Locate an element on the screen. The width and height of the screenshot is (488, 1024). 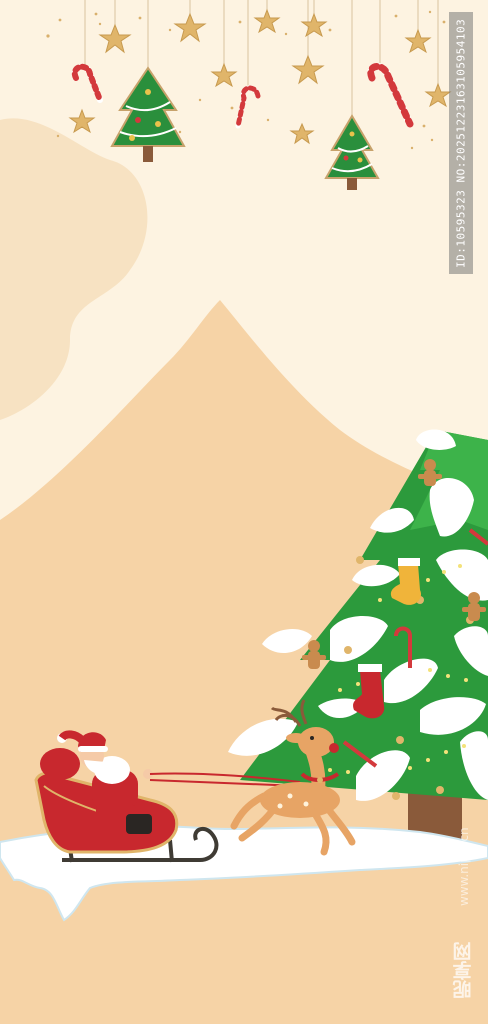
brand-watermark: 昵享网 is located at coordinates (463, 971).